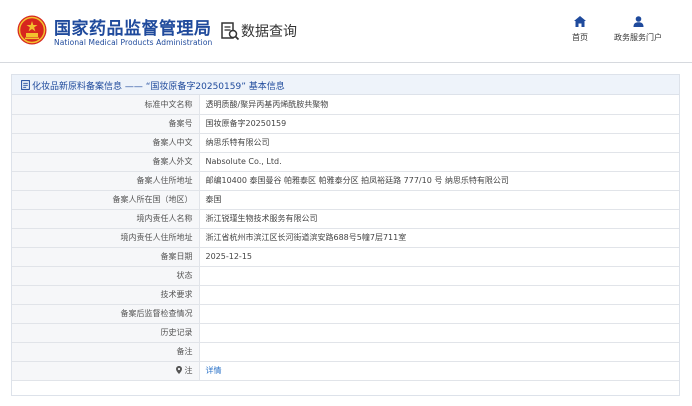 The image size is (692, 406). I want to click on table-row: 状态, so click(345, 276).